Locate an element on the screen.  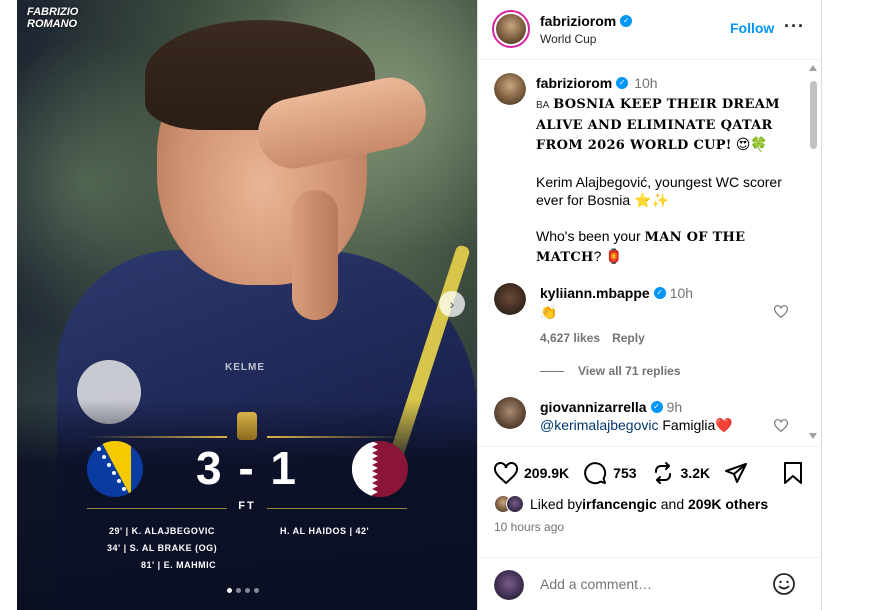
save-button is located at coordinates (793, 475).